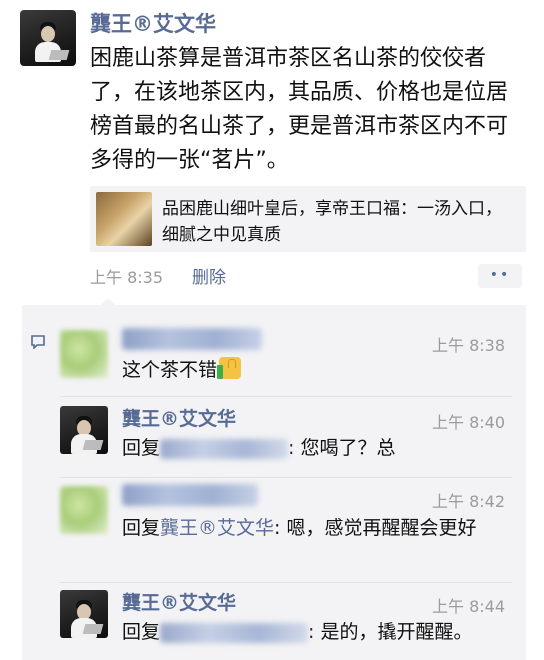  I want to click on comment-text: 这个茶不错, so click(182, 370).